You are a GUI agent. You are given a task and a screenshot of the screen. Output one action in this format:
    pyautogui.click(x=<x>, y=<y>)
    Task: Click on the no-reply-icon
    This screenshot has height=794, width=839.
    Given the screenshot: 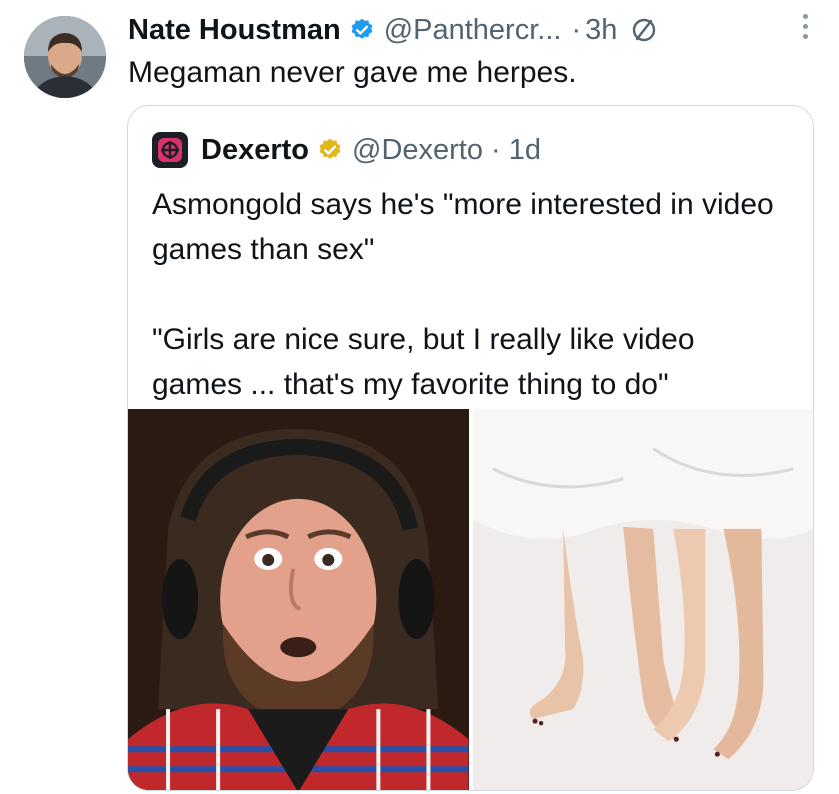 What is the action you would take?
    pyautogui.click(x=644, y=30)
    